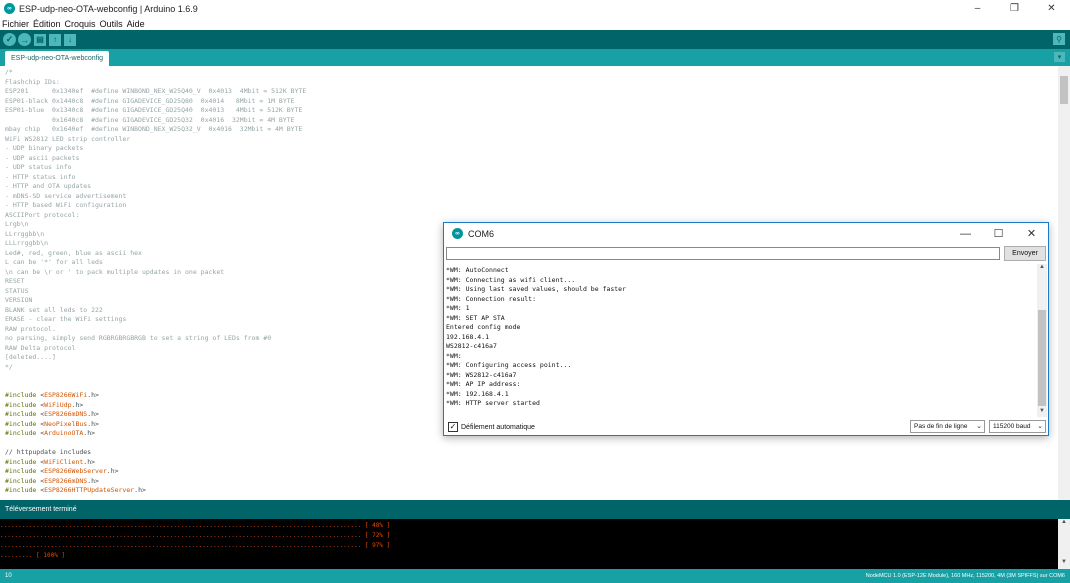 Image resolution: width=1070 pixels, height=583 pixels. What do you see at coordinates (111, 24) in the screenshot?
I see `menu-outils: Outils` at bounding box center [111, 24].